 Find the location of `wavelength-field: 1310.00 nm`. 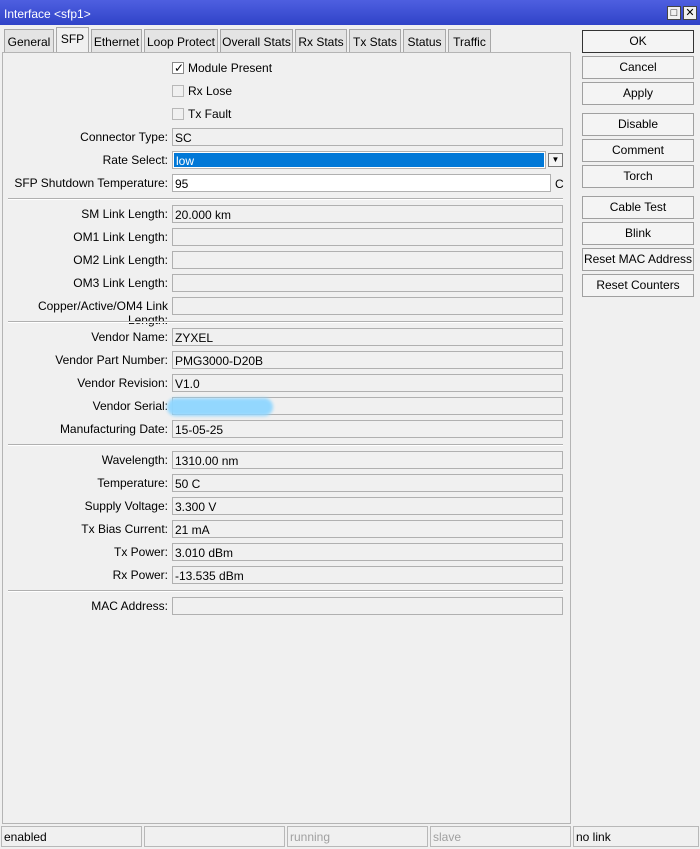

wavelength-field: 1310.00 nm is located at coordinates (367, 460).